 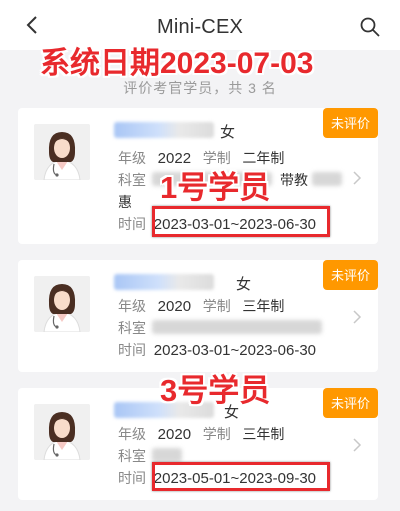 I want to click on time-row: 时间 2023-03-01~2023-06-30, so click(x=217, y=350).